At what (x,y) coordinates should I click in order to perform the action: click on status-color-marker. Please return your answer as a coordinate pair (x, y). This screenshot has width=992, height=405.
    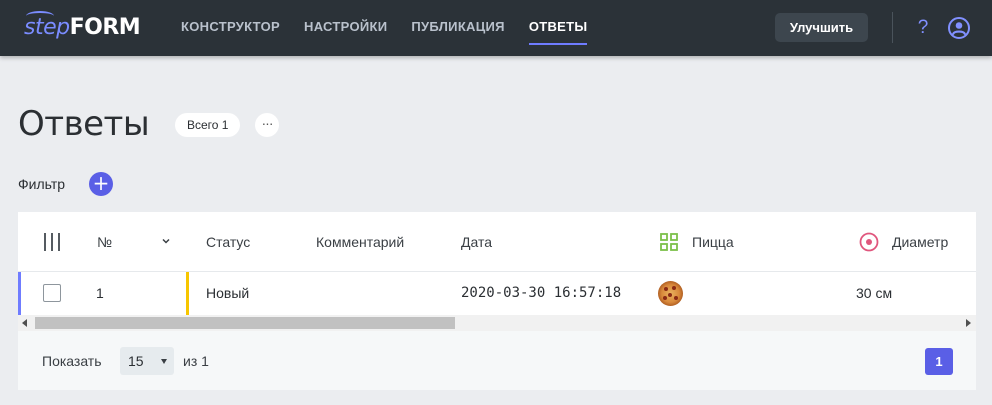
    Looking at the image, I should click on (187, 293).